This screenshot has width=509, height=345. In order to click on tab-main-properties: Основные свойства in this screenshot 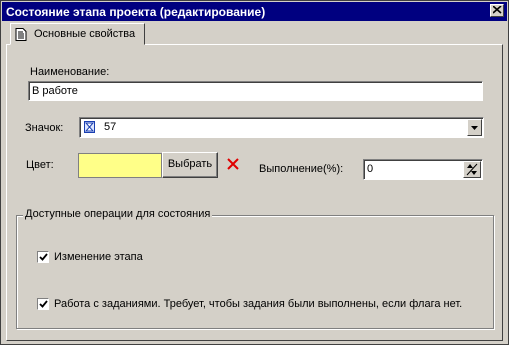, I will do `click(77, 34)`.